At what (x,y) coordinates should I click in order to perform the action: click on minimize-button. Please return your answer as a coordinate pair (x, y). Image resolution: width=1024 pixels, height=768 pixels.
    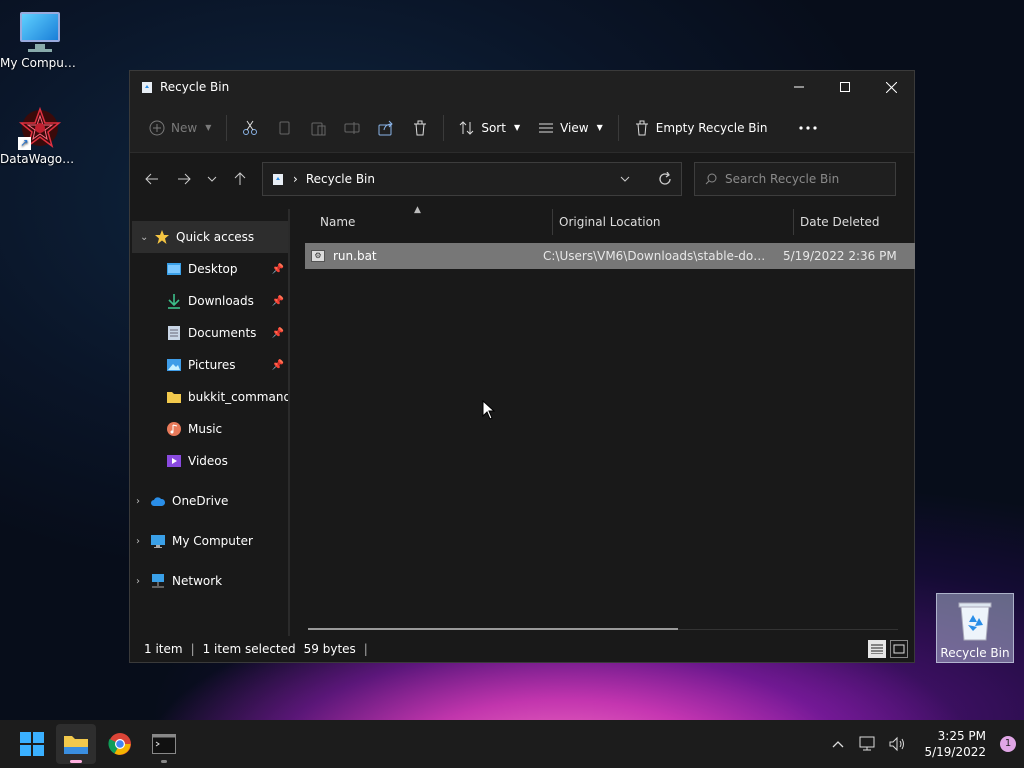
    Looking at the image, I should click on (799, 87).